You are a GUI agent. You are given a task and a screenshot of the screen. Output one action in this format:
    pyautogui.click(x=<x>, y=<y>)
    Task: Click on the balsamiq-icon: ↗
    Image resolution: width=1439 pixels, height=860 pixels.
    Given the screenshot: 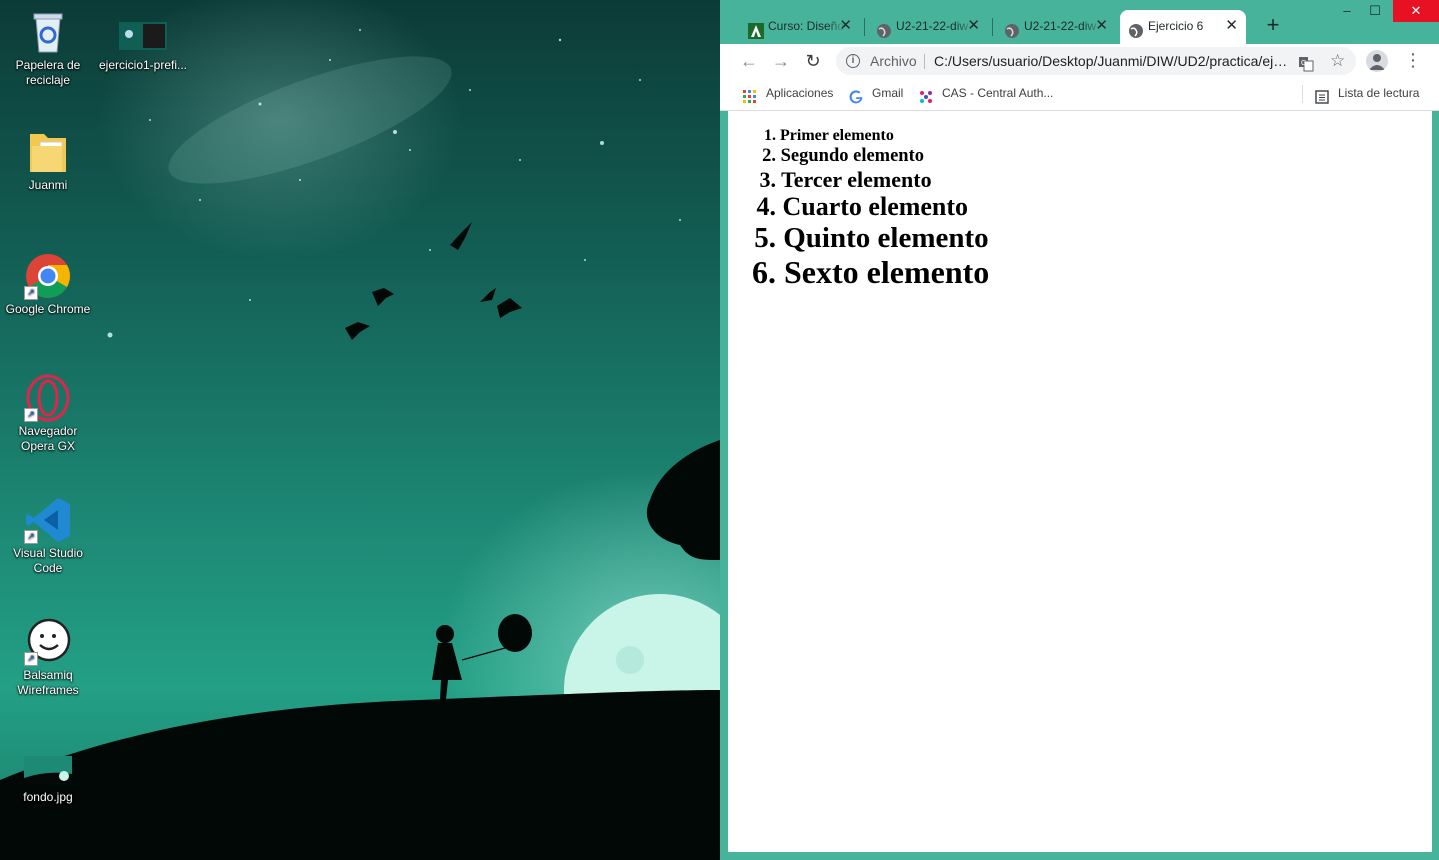 What is the action you would take?
    pyautogui.click(x=48, y=642)
    